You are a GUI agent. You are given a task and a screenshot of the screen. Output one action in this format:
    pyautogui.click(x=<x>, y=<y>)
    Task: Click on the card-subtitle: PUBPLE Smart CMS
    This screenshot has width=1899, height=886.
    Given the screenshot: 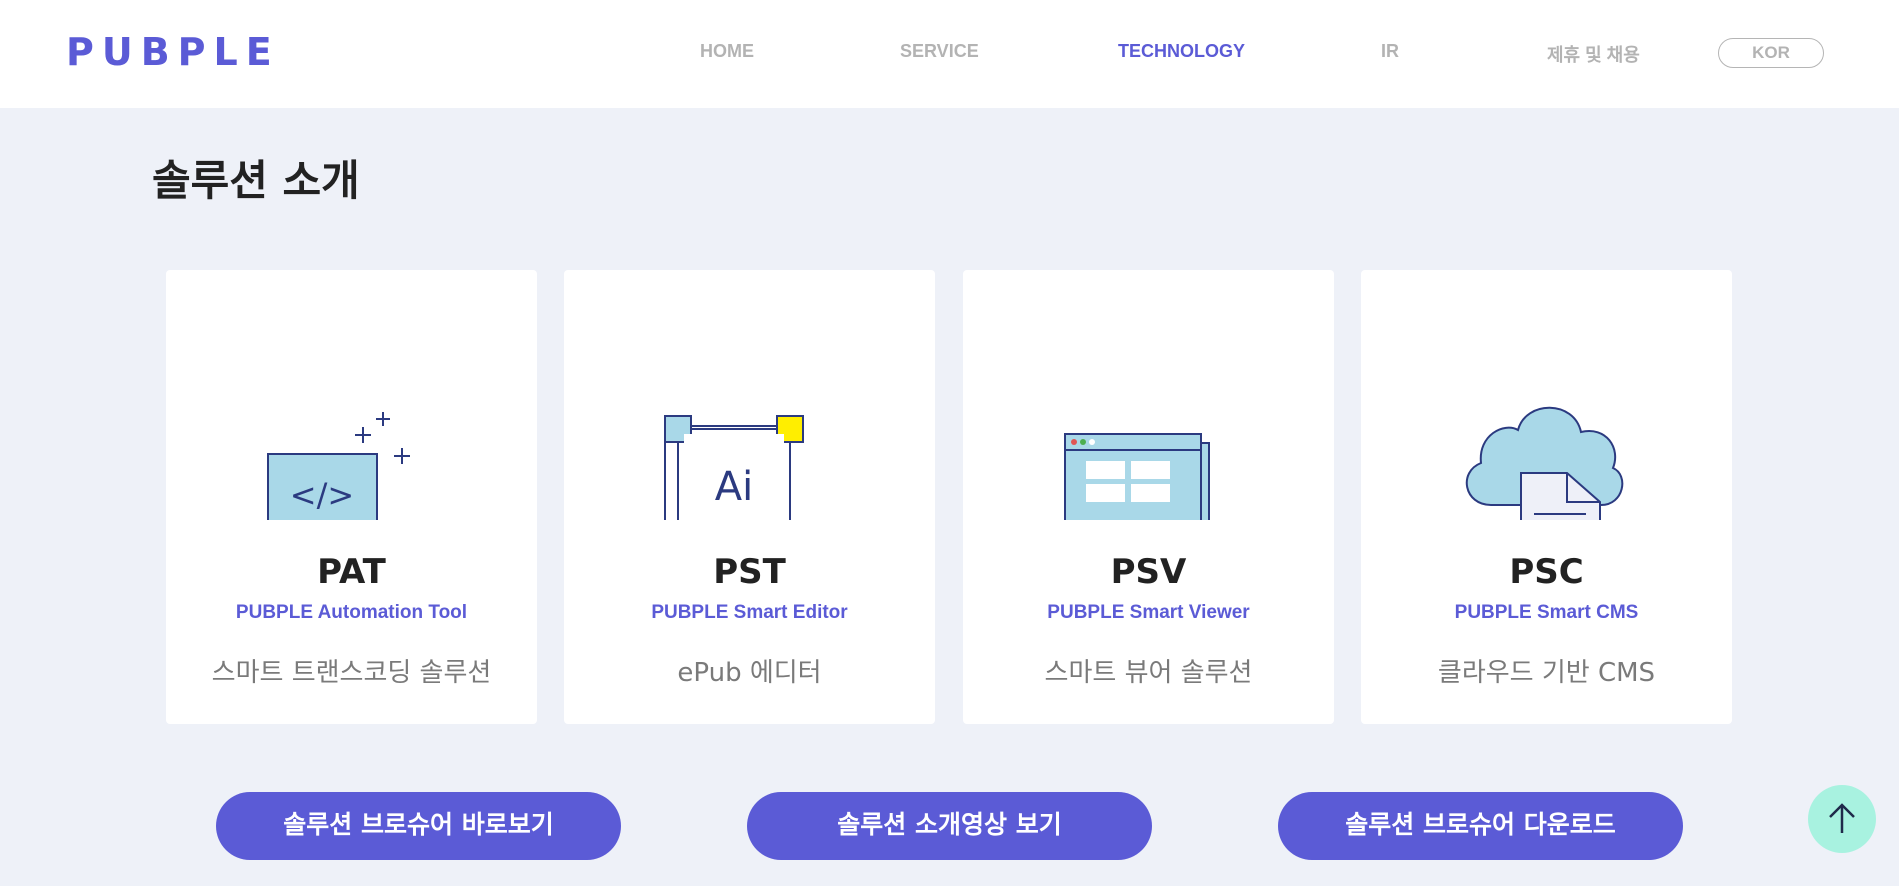 What is the action you would take?
    pyautogui.click(x=1546, y=612)
    